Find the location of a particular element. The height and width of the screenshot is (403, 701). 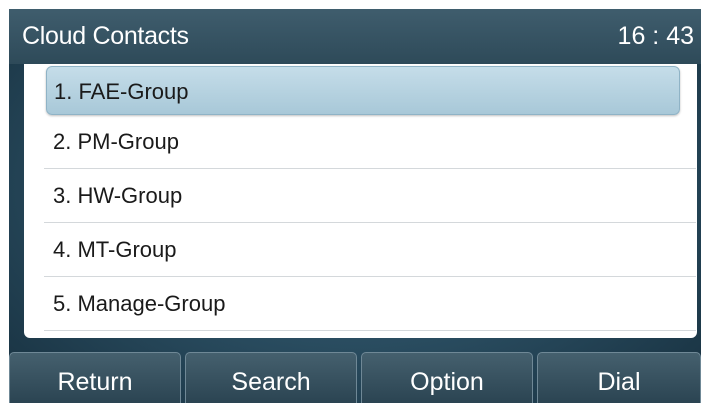

list-item-label: 3. HW-Group is located at coordinates (118, 195).